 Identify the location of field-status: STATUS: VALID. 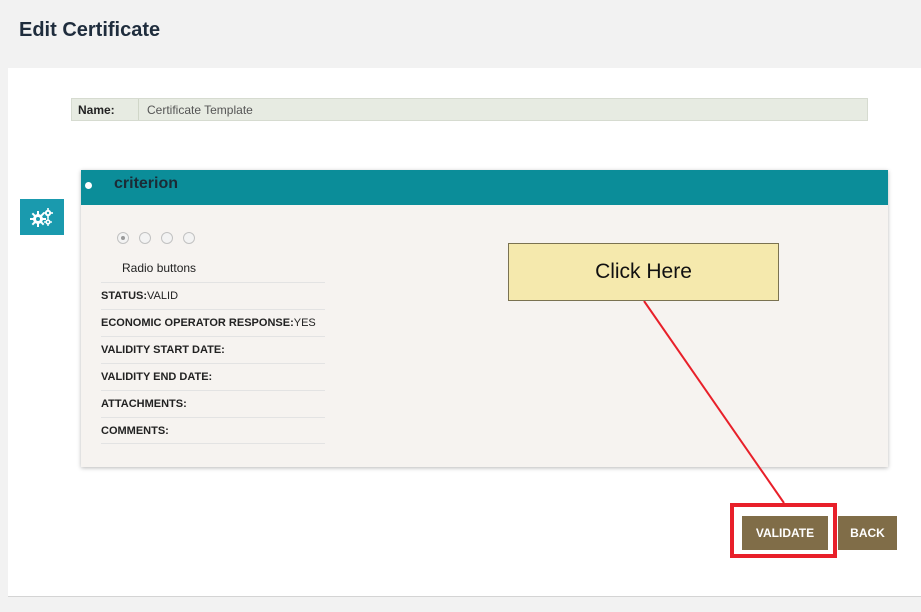
(213, 295).